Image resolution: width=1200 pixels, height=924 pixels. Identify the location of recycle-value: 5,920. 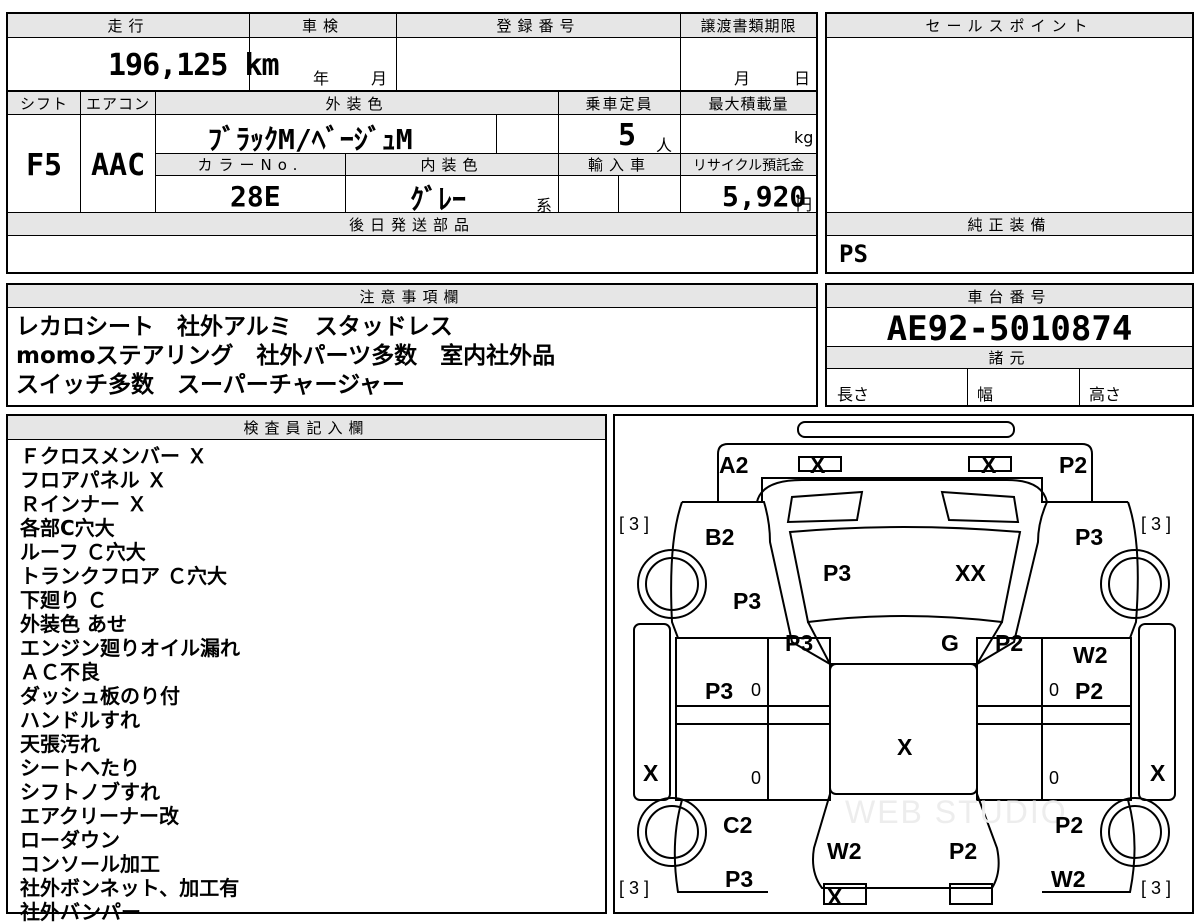
(764, 196).